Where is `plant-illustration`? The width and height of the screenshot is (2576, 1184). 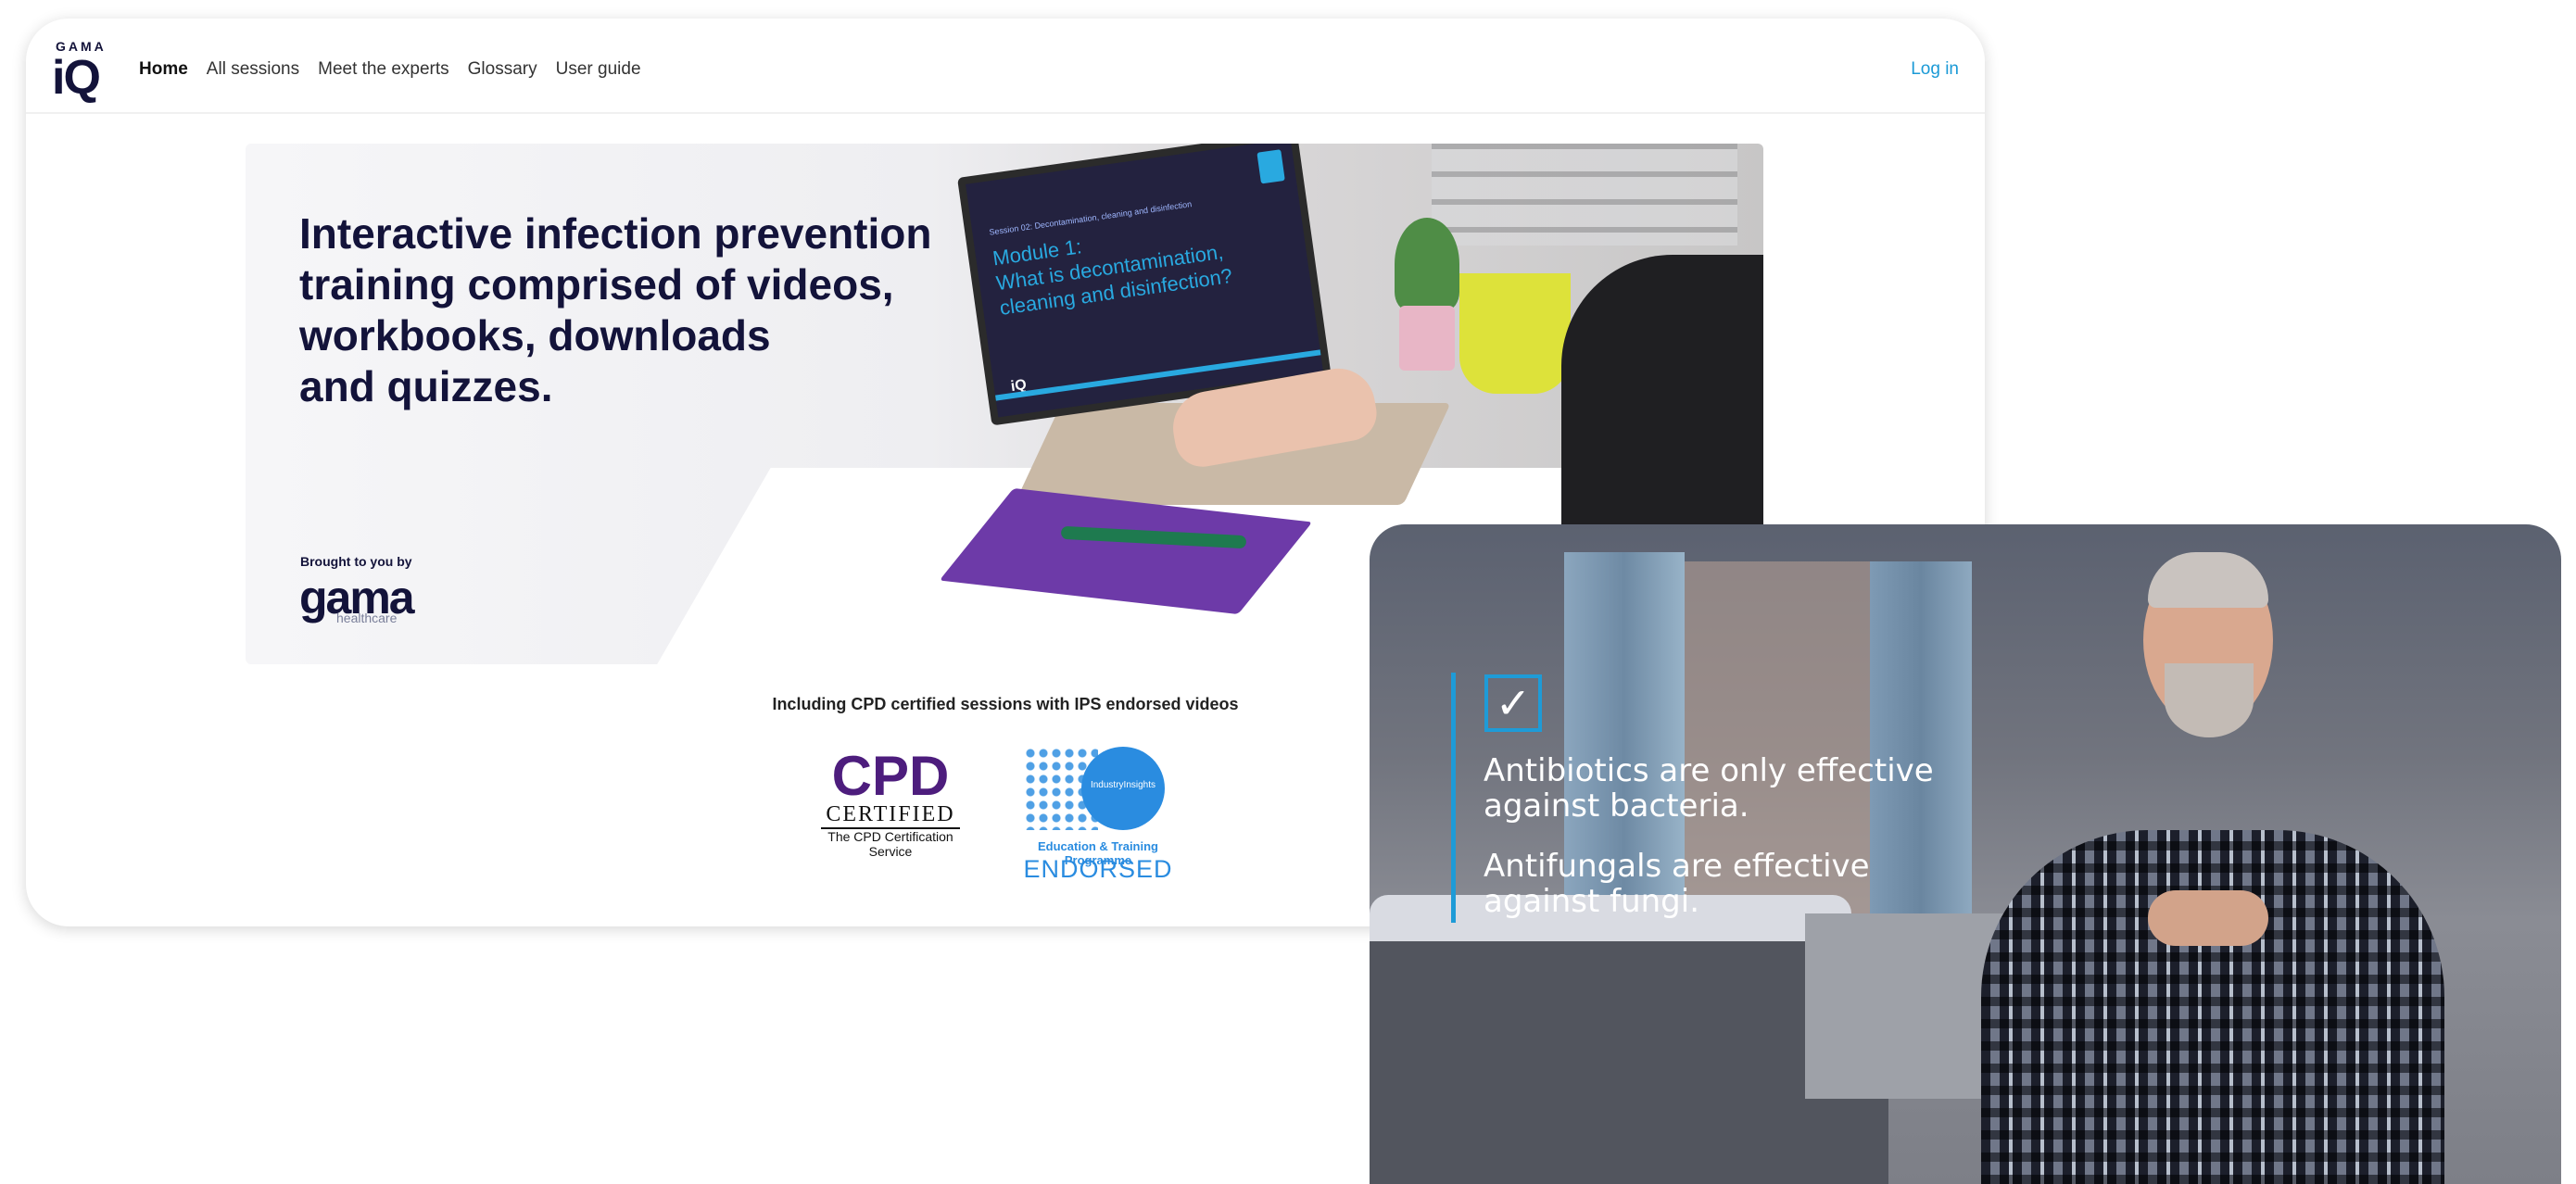 plant-illustration is located at coordinates (1427, 264).